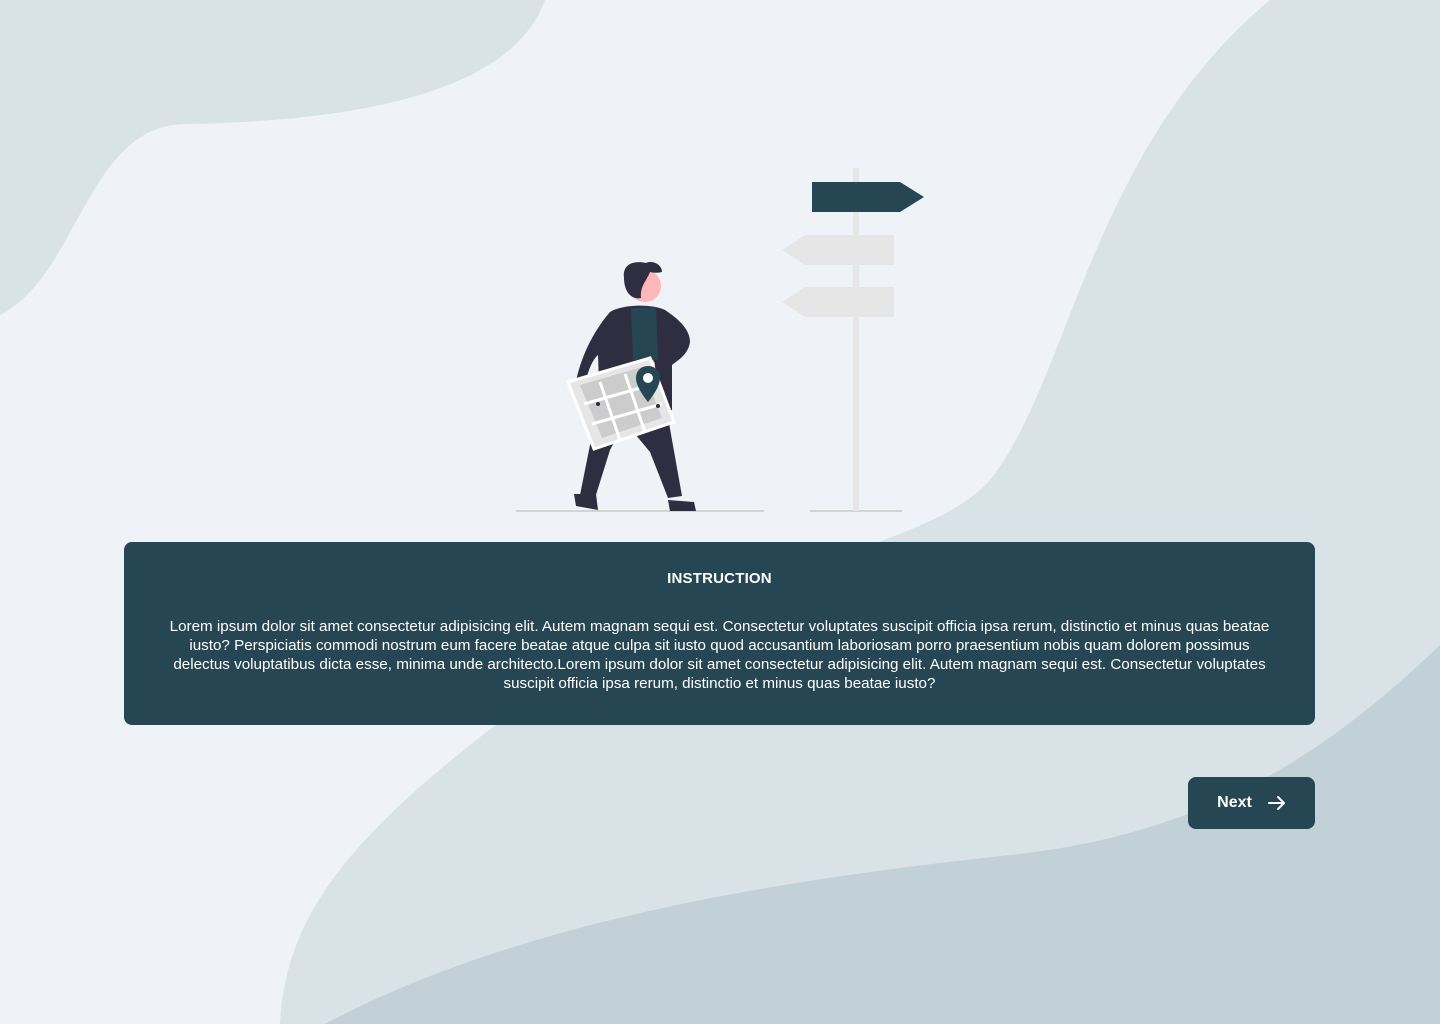 This screenshot has height=1024, width=1440. I want to click on person-shoe-left, so click(586, 502).